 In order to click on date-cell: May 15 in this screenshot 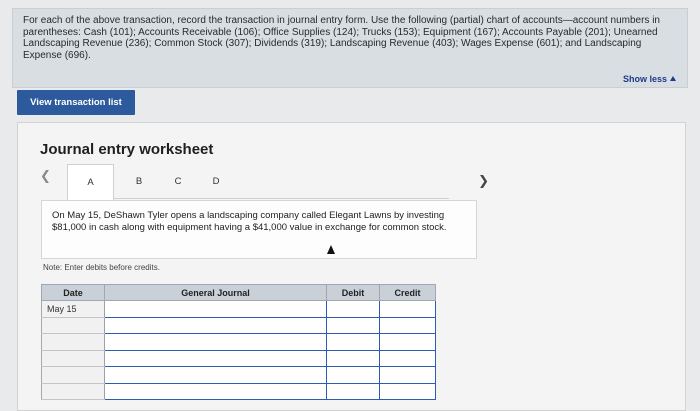, I will do `click(73, 309)`.